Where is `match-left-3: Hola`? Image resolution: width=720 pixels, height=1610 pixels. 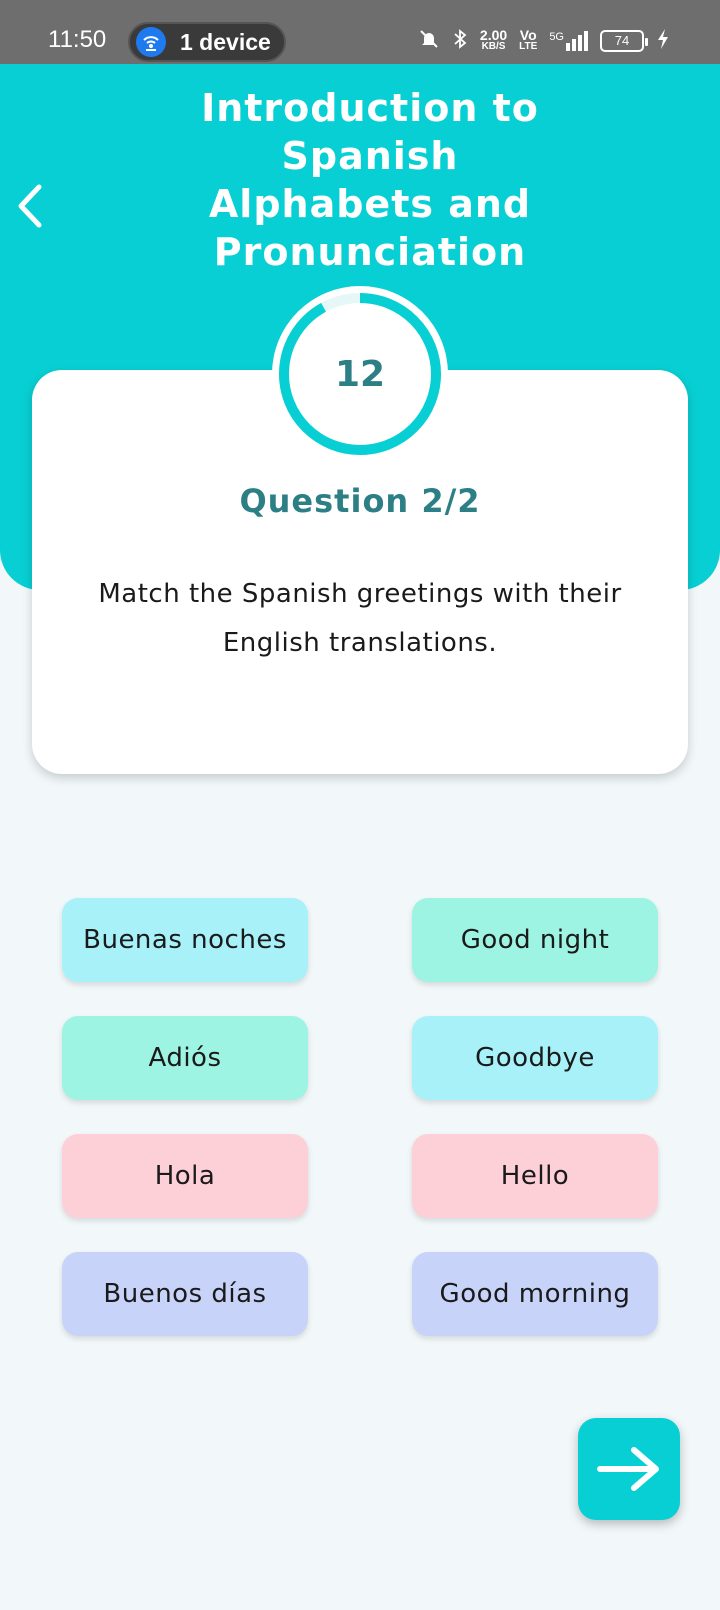
match-left-3: Hola is located at coordinates (185, 1176).